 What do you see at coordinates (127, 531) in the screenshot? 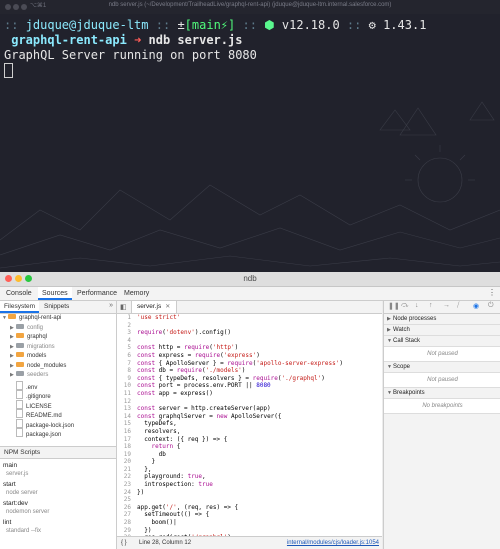
I see `line-number: 29` at bounding box center [127, 531].